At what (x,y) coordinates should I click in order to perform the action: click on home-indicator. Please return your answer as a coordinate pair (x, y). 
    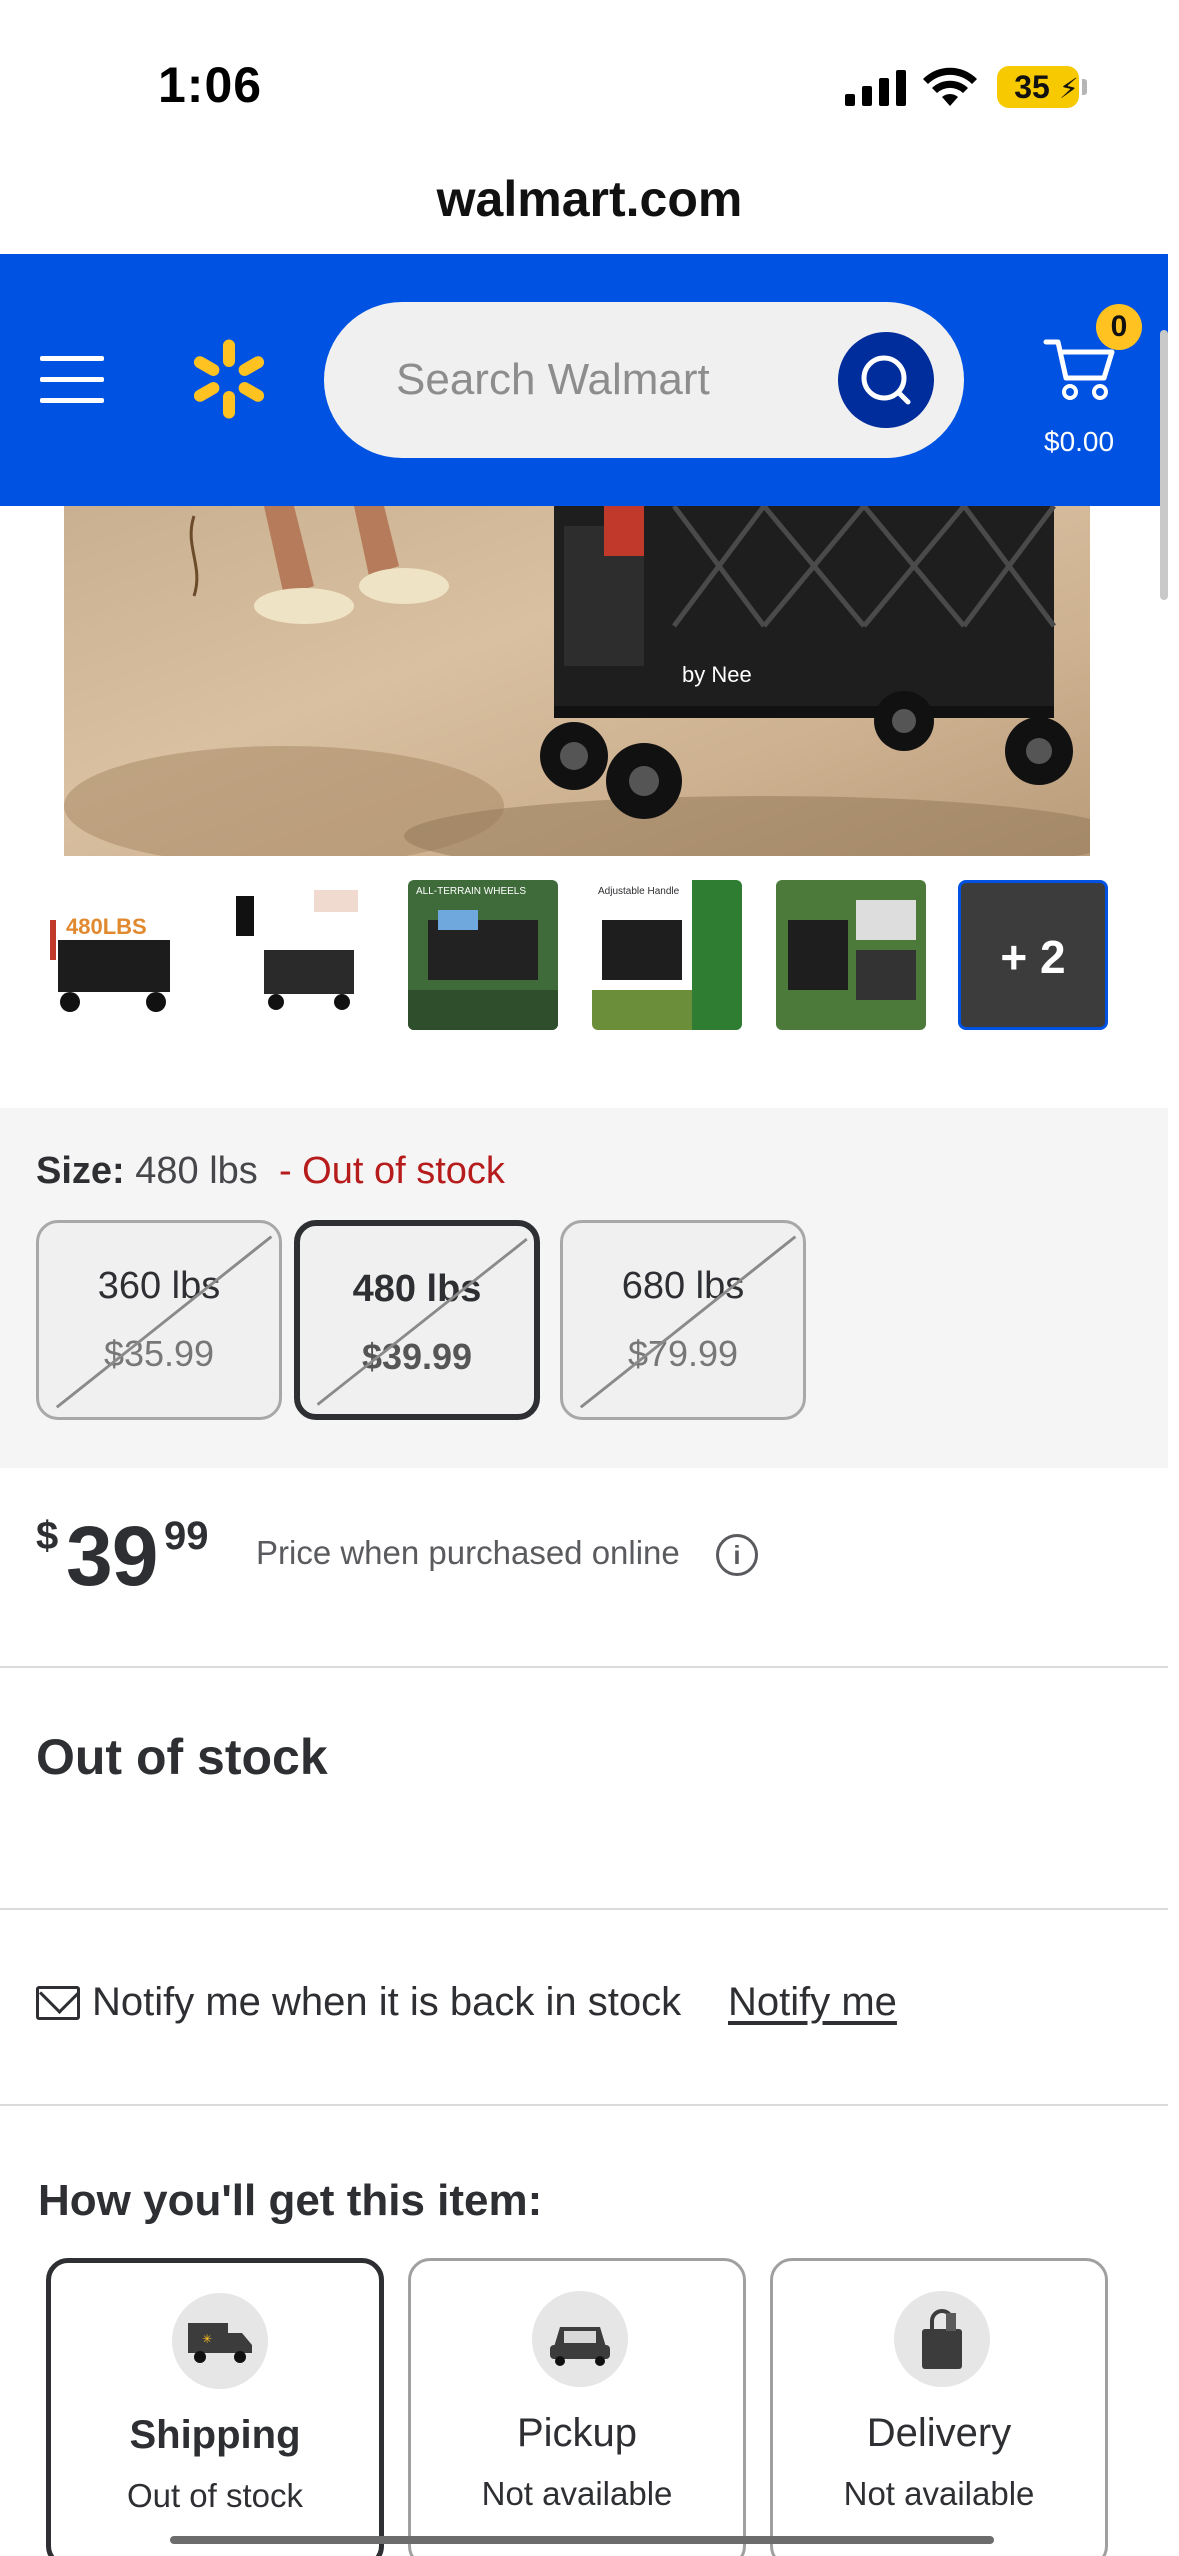
    Looking at the image, I should click on (582, 2540).